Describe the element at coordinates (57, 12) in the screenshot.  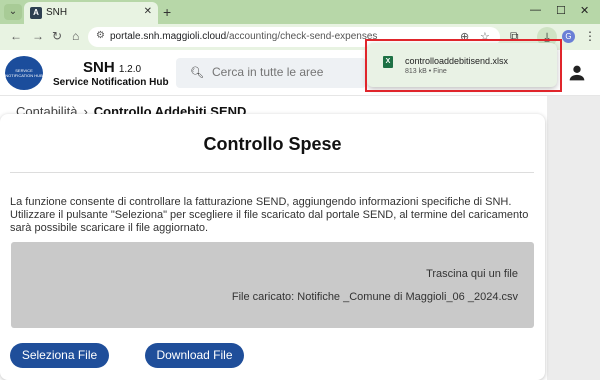
I see `tab-title: SNH` at that location.